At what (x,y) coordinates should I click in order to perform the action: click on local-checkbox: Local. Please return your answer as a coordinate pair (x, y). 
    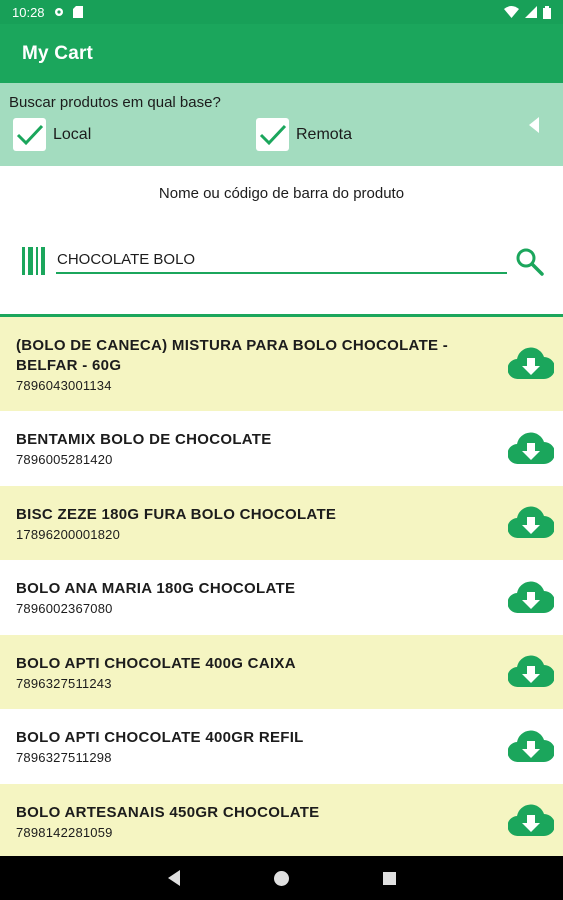
    Looking at the image, I should click on (52, 134).